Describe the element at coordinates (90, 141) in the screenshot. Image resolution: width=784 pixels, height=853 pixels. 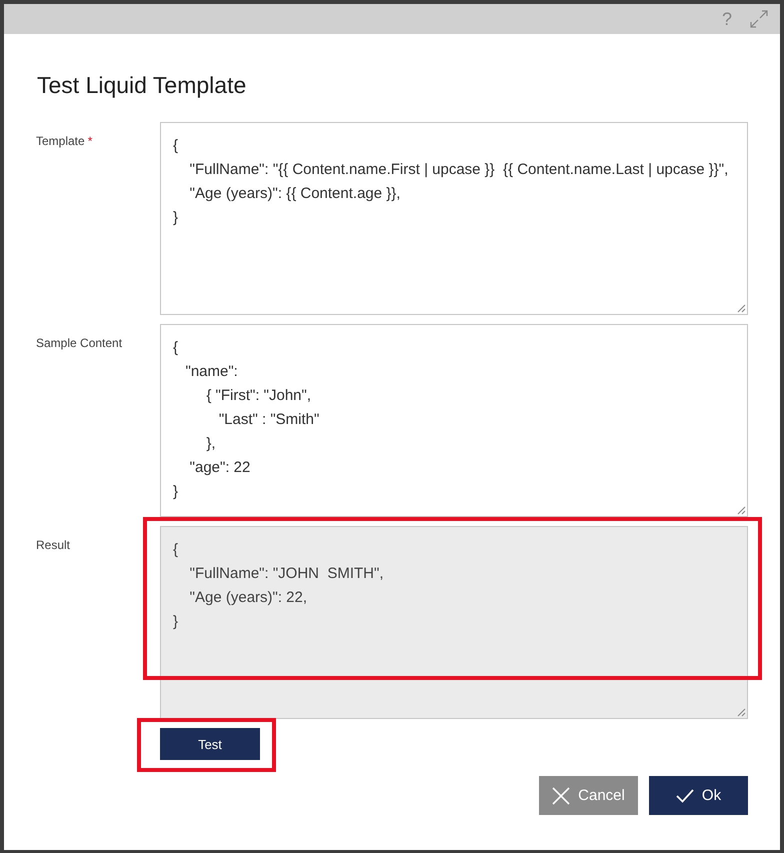
I see `required-mark: *` at that location.